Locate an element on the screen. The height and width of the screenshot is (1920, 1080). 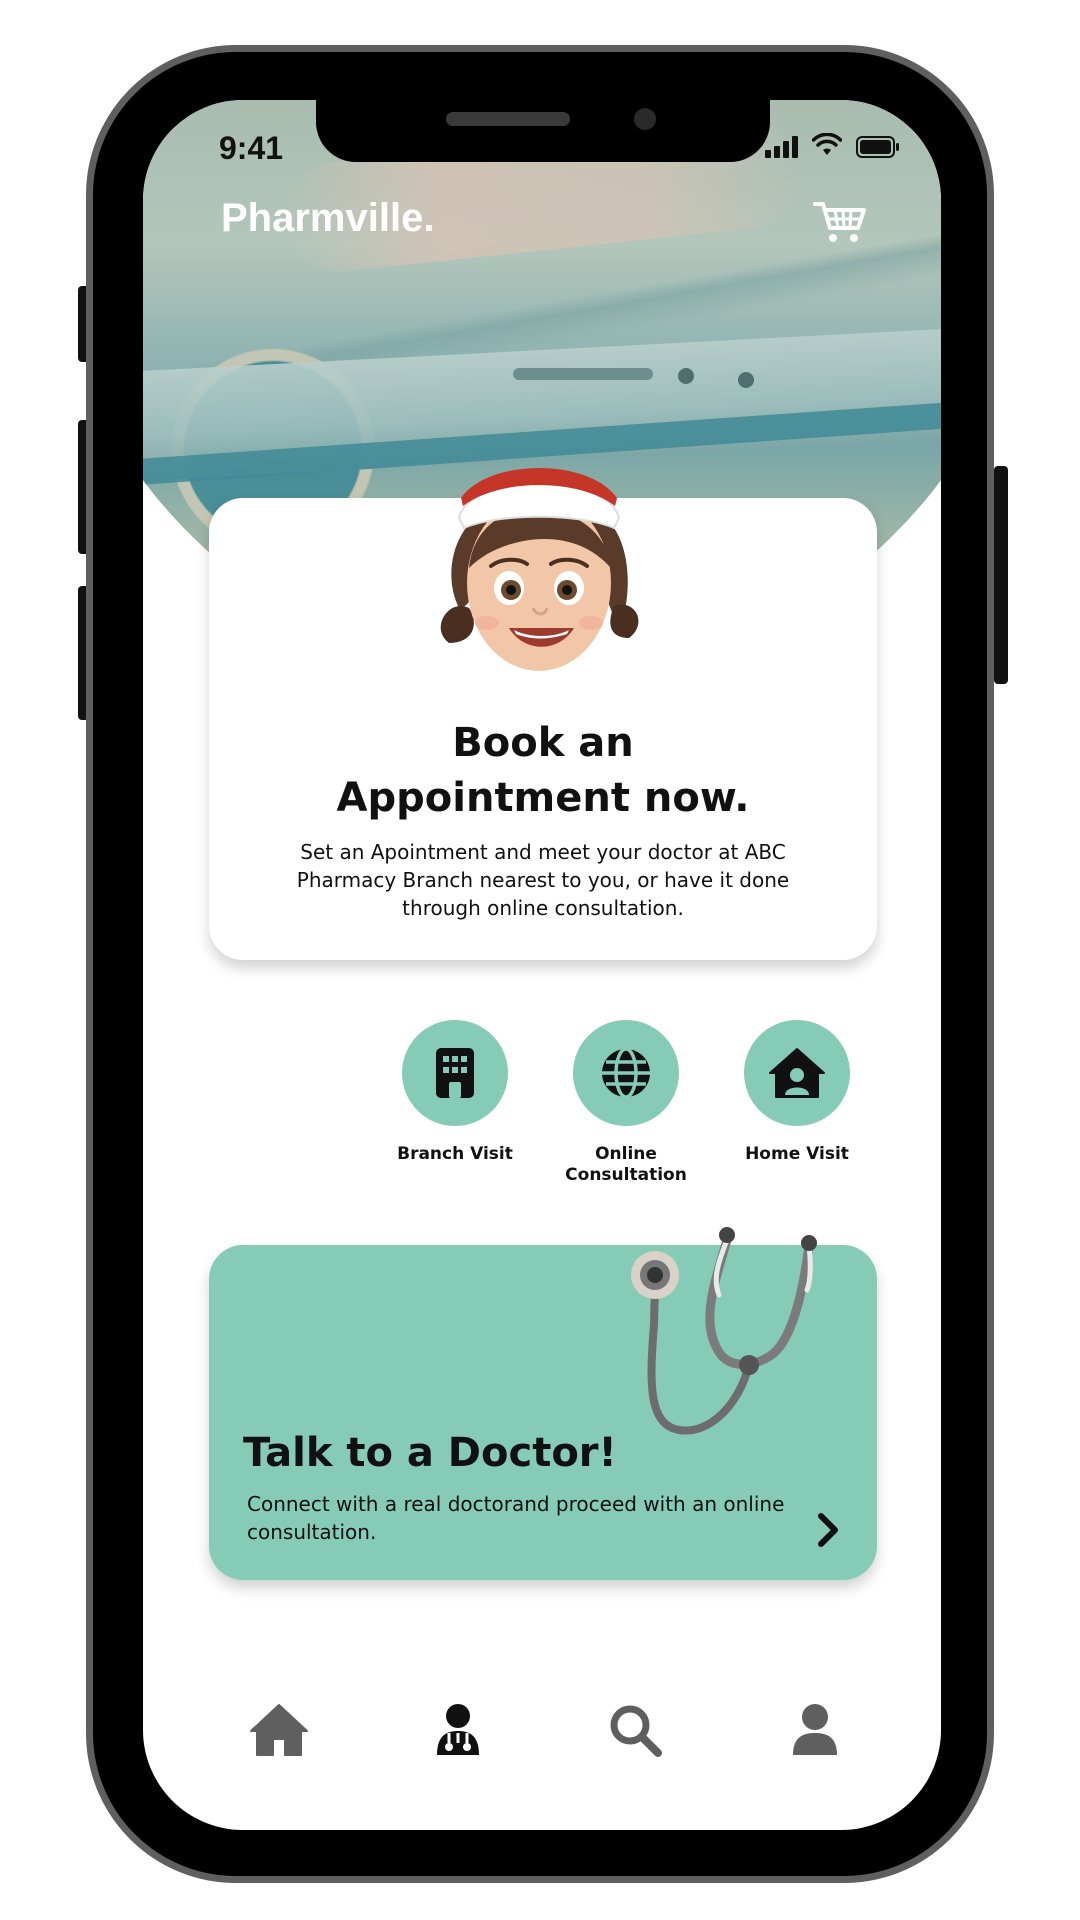
branch-visit-option: Branch Visit is located at coordinates (455, 1092).